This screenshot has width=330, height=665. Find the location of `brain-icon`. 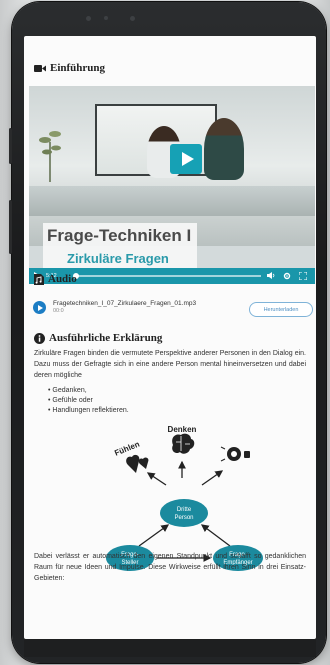

brain-icon is located at coordinates (183, 443).